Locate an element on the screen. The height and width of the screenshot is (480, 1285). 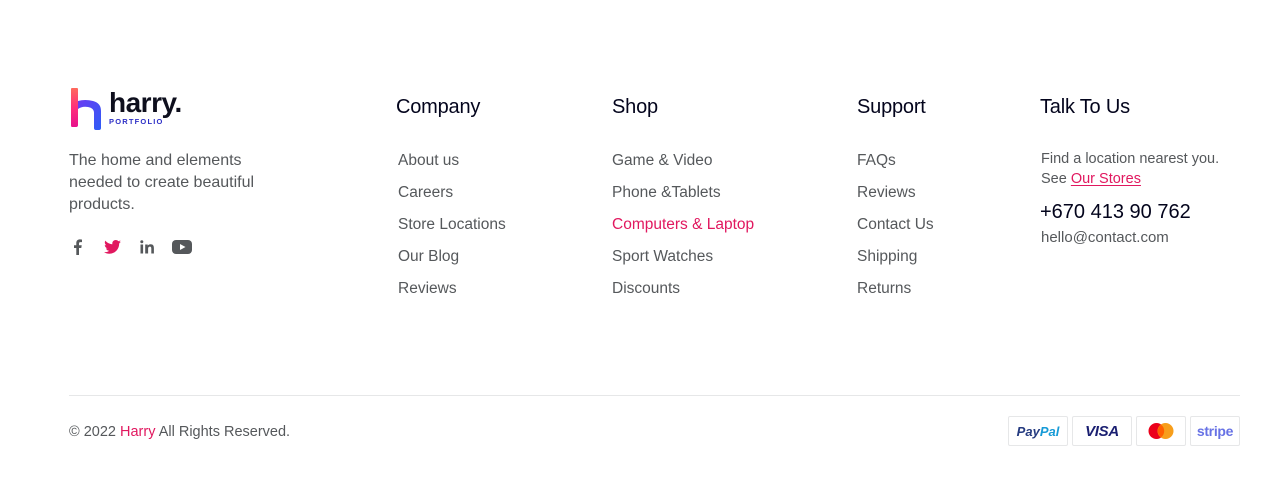
paypal-logo-part2: Pal is located at coordinates (1049, 431).